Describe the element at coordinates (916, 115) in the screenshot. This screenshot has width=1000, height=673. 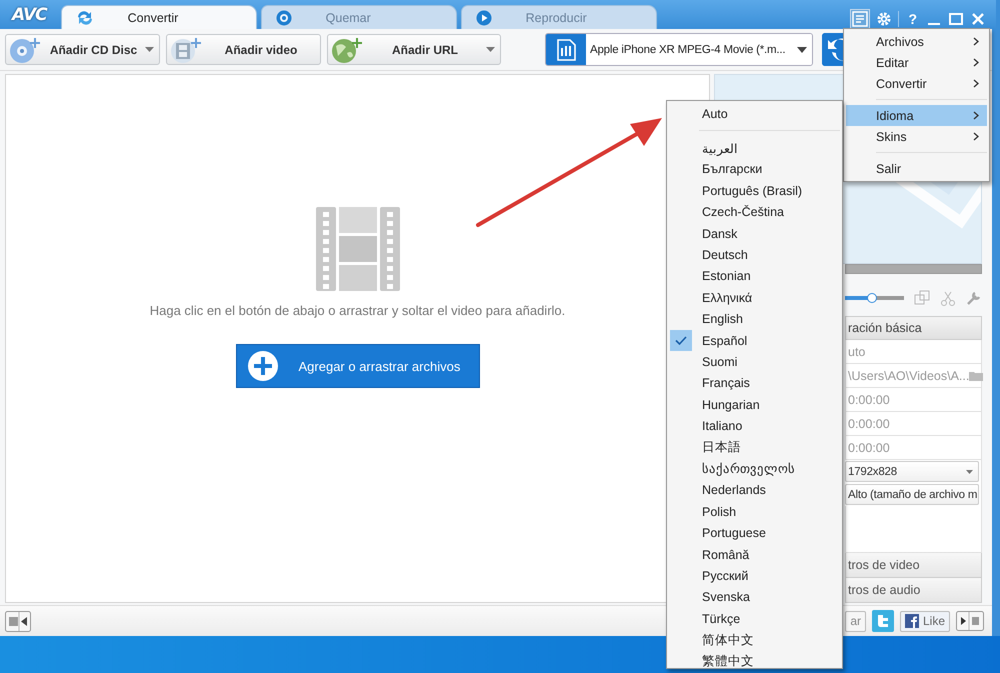
I see `menu-item: Idioma` at that location.